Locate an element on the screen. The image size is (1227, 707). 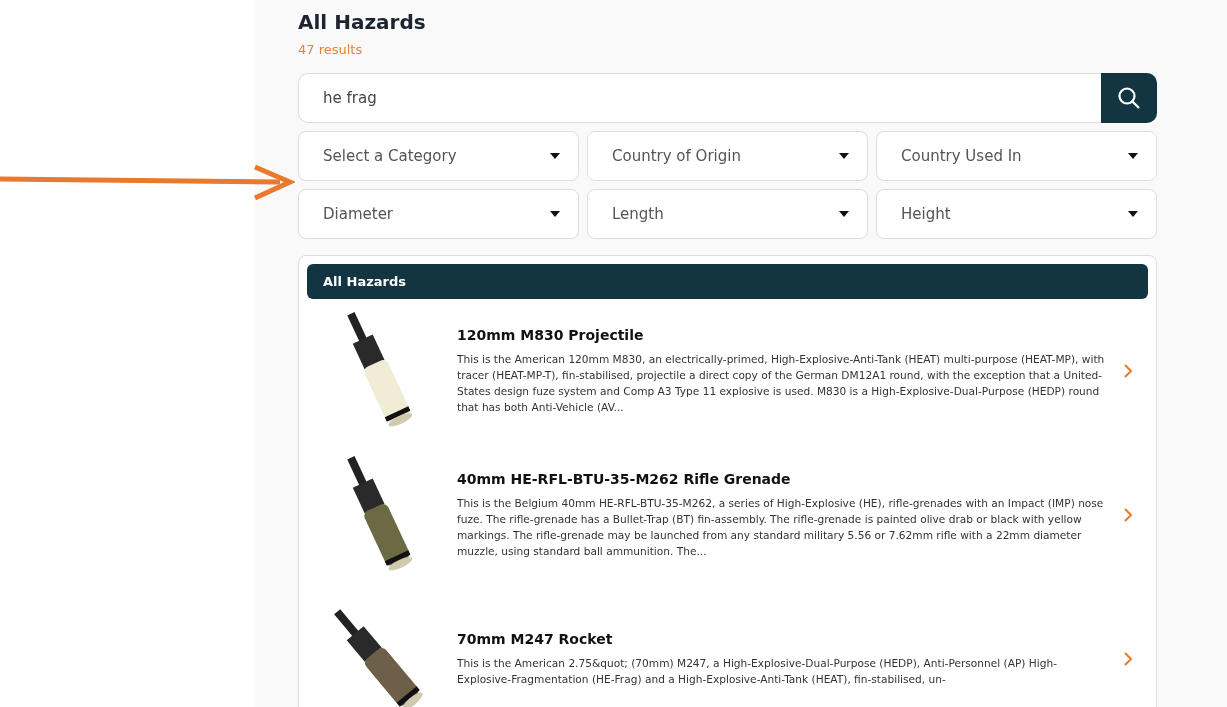
item-description: This is the American 2.75&quot; (70mm) M247, a High-Explosive-Dual-Purpose (HEDP), Anti-Personnel (AP) High-Explosive-Fragmentation (HE-Frag) and a High-Explosive-Anti-Tank (HEAT), fin-stabilised, un- is located at coordinates (757, 671).